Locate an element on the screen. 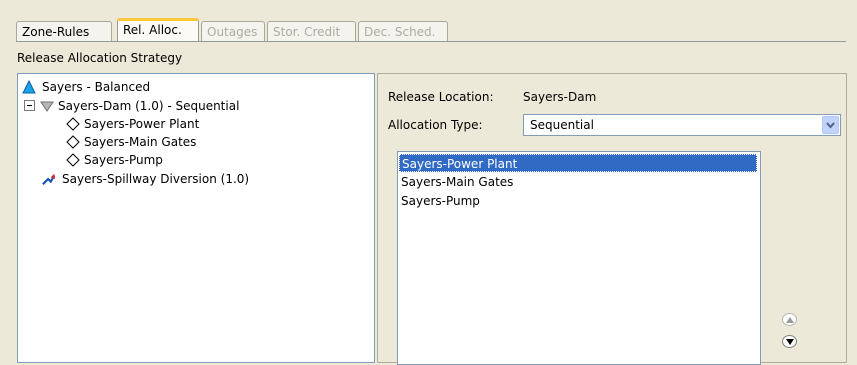 Image resolution: width=857 pixels, height=365 pixels. move-up-button is located at coordinates (789, 319).